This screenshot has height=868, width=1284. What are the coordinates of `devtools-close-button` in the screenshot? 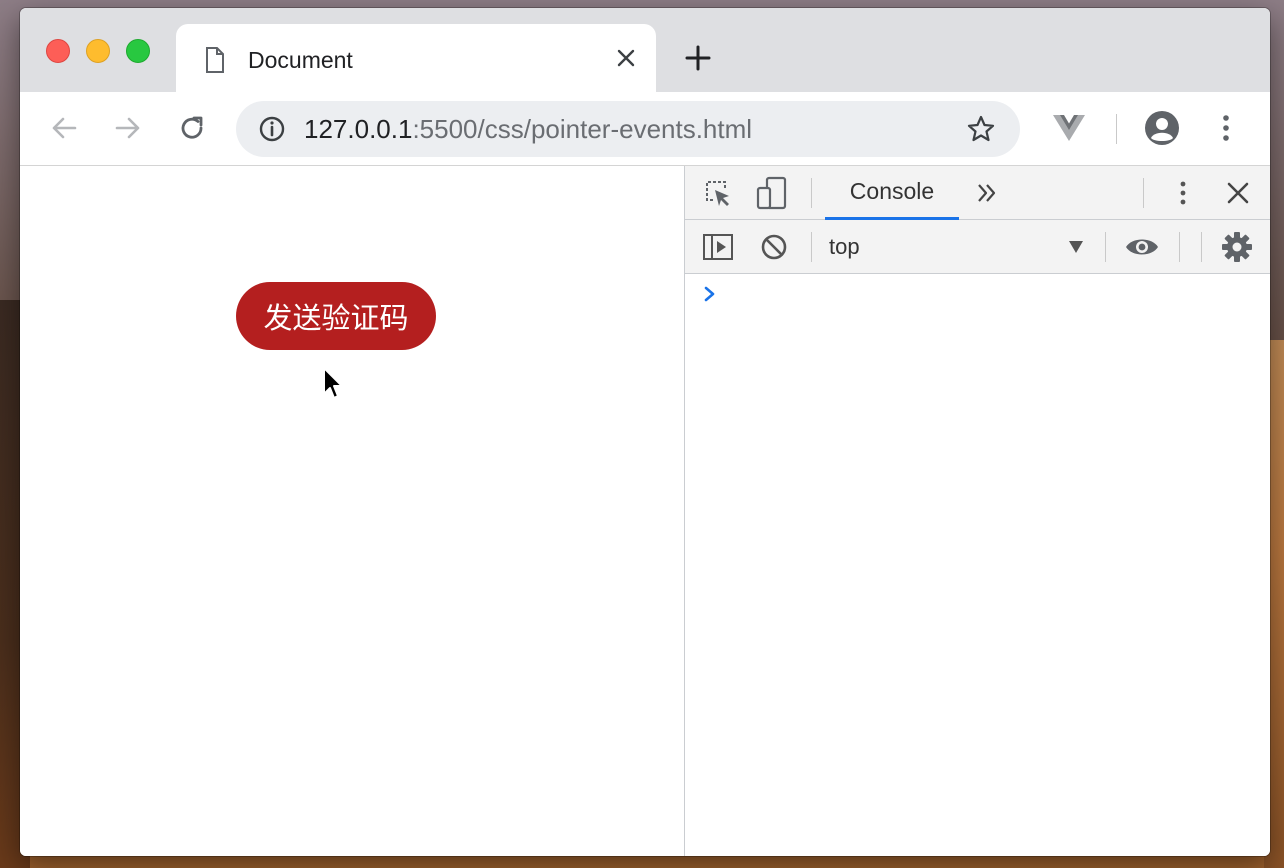 It's located at (1238, 193).